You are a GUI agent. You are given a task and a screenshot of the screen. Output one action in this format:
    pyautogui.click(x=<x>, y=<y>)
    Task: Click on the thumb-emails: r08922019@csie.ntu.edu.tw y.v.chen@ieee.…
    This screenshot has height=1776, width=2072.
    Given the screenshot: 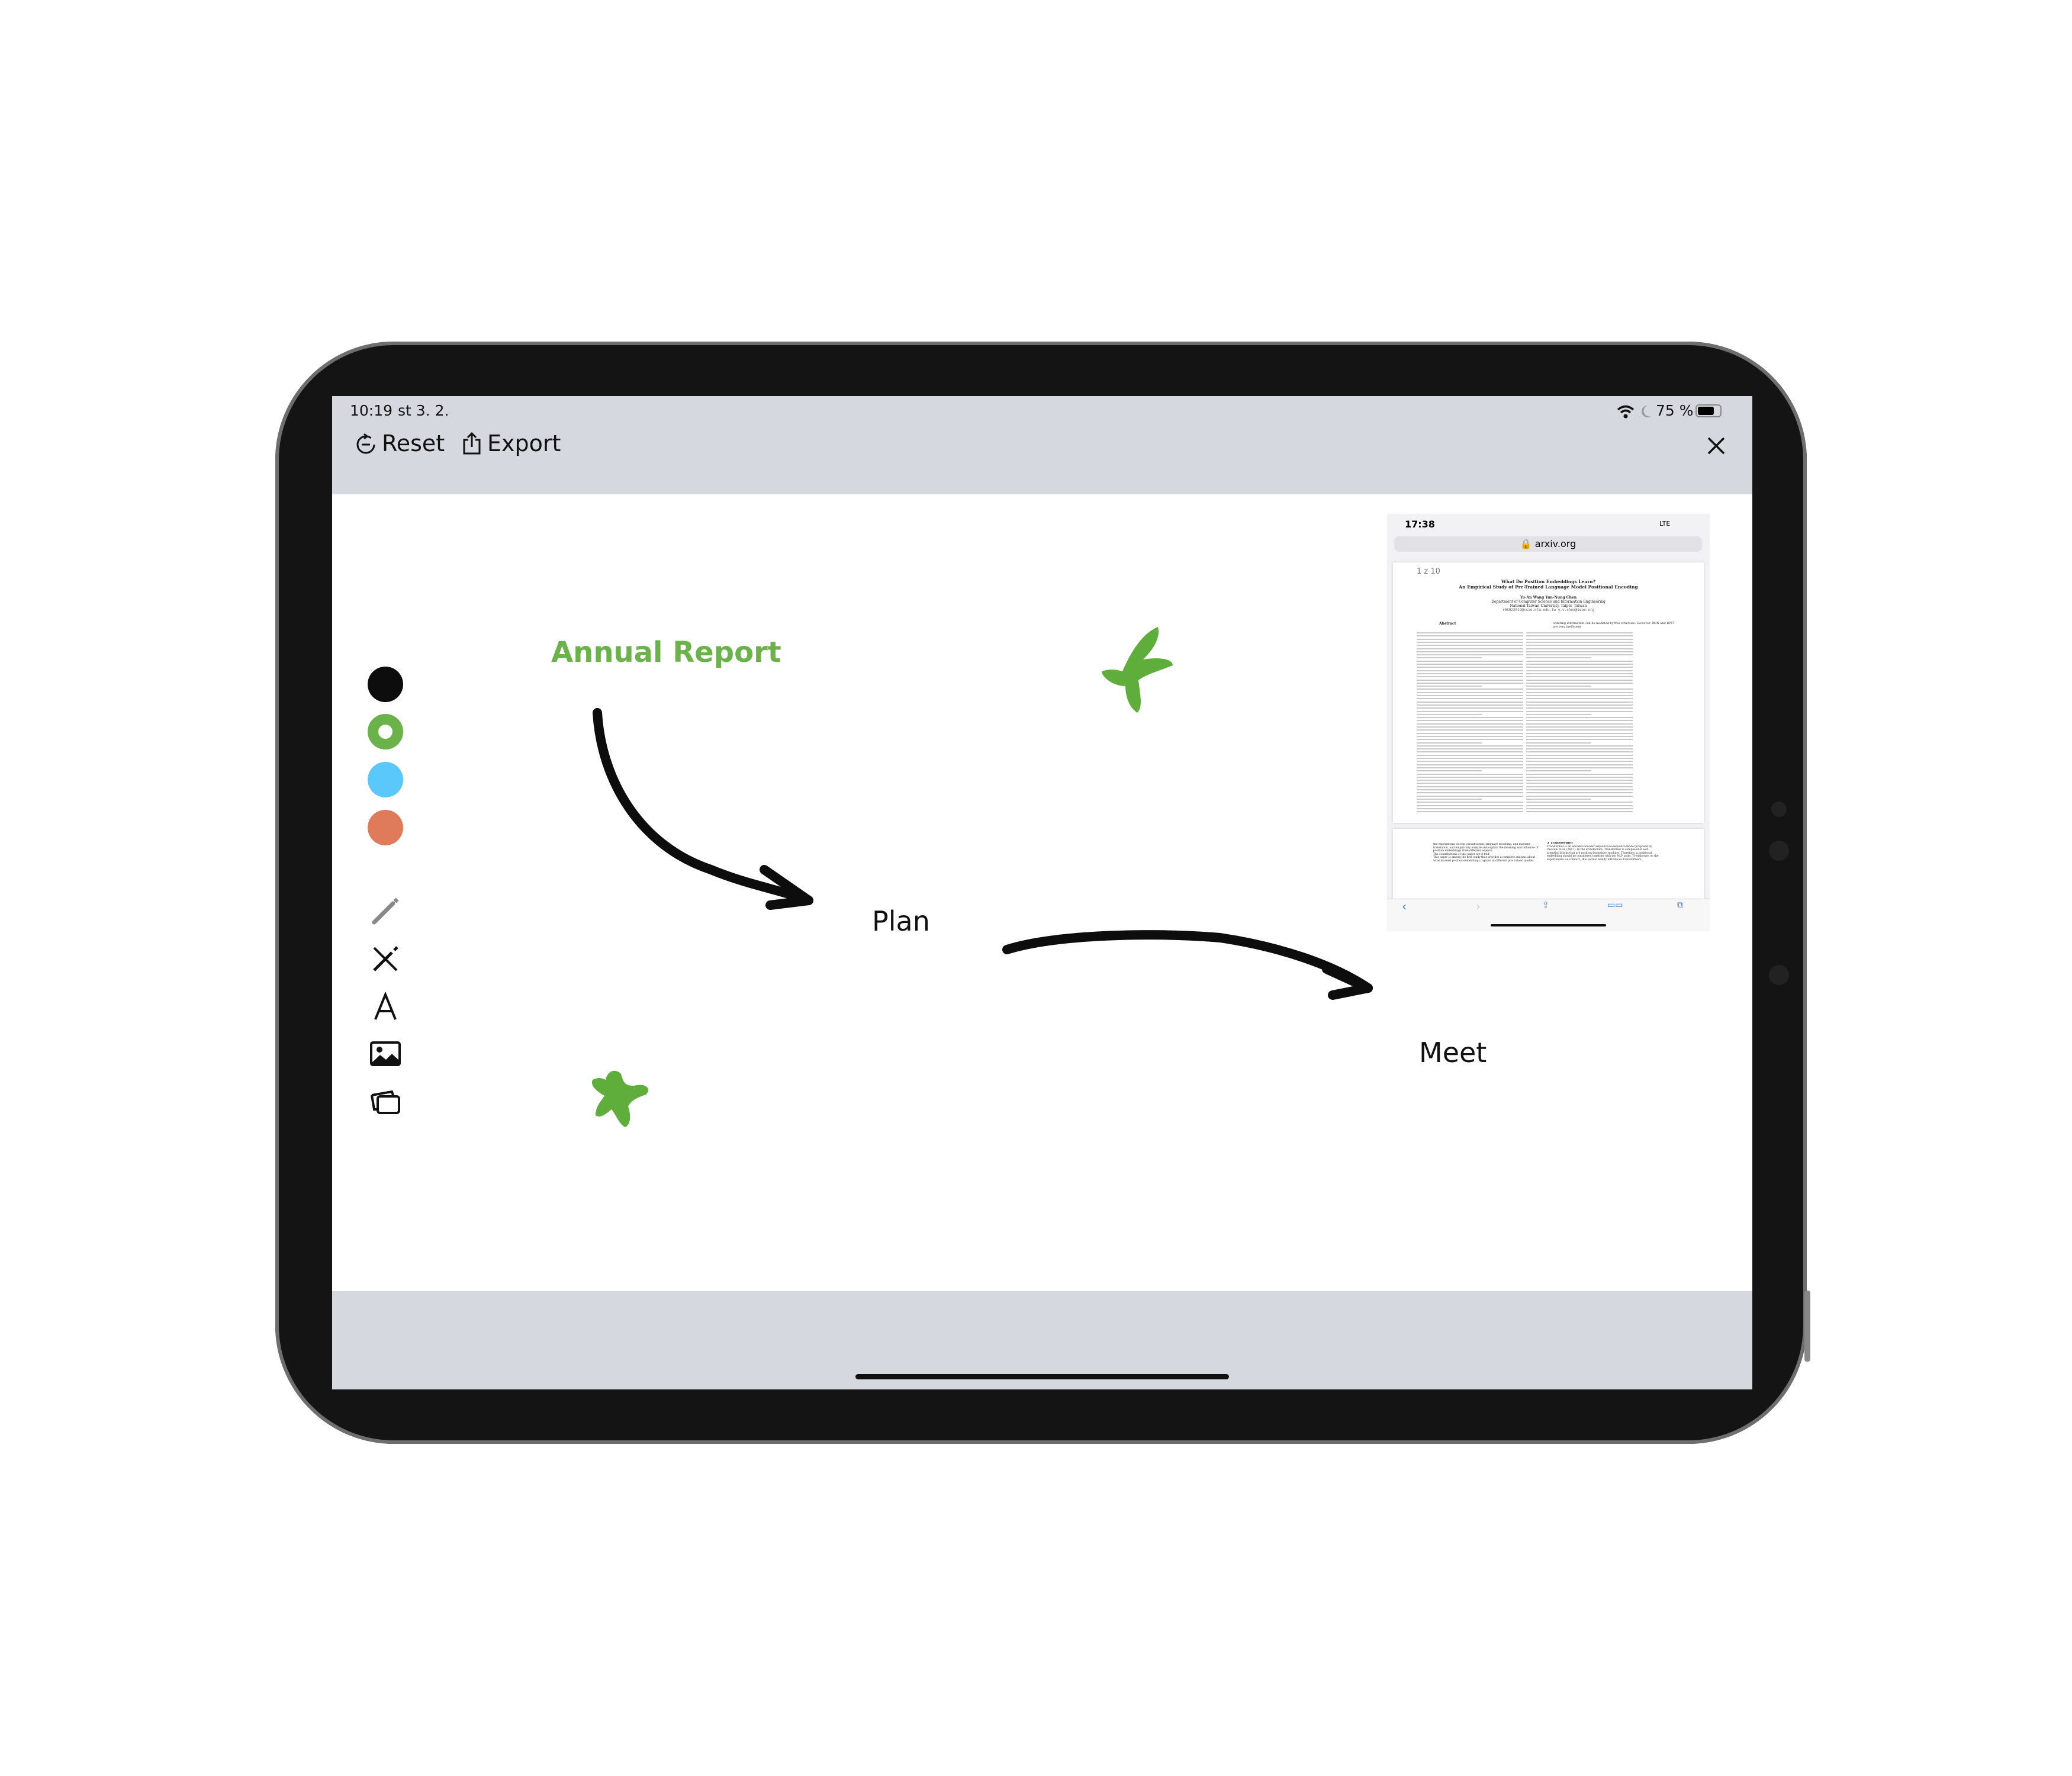 What is the action you would take?
    pyautogui.click(x=1548, y=610)
    